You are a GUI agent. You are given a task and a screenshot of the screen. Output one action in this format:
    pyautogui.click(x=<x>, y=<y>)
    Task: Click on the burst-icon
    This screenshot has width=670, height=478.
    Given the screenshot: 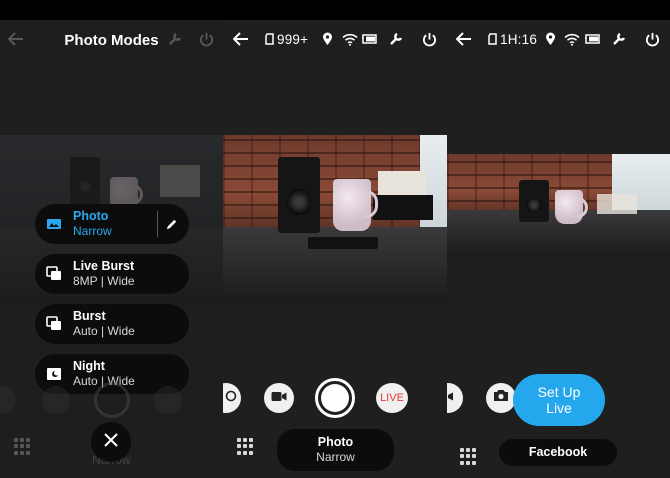 What is the action you would take?
    pyautogui.click(x=54, y=324)
    